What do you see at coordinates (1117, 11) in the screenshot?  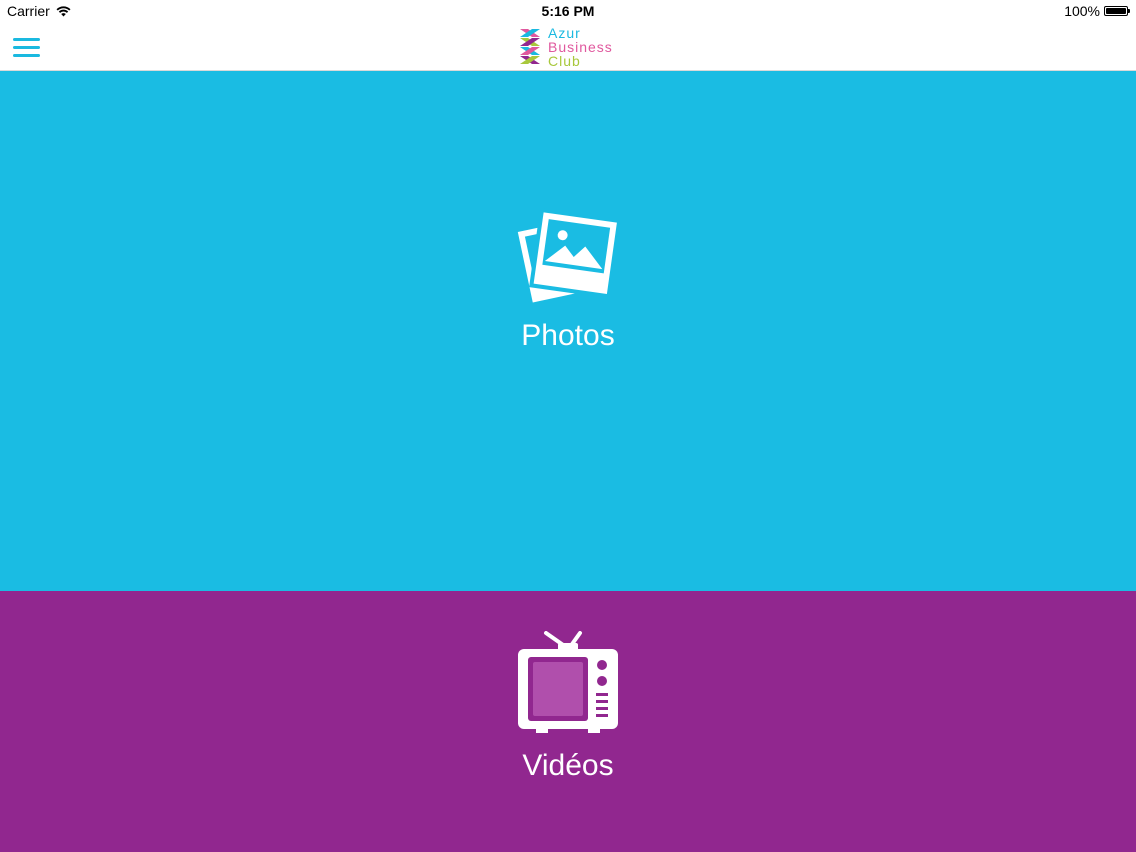 I see `battery-icon` at bounding box center [1117, 11].